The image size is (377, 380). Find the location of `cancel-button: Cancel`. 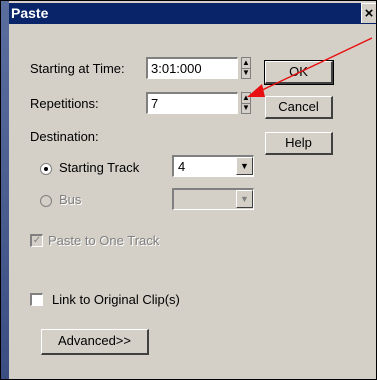

cancel-button: Cancel is located at coordinates (299, 107).